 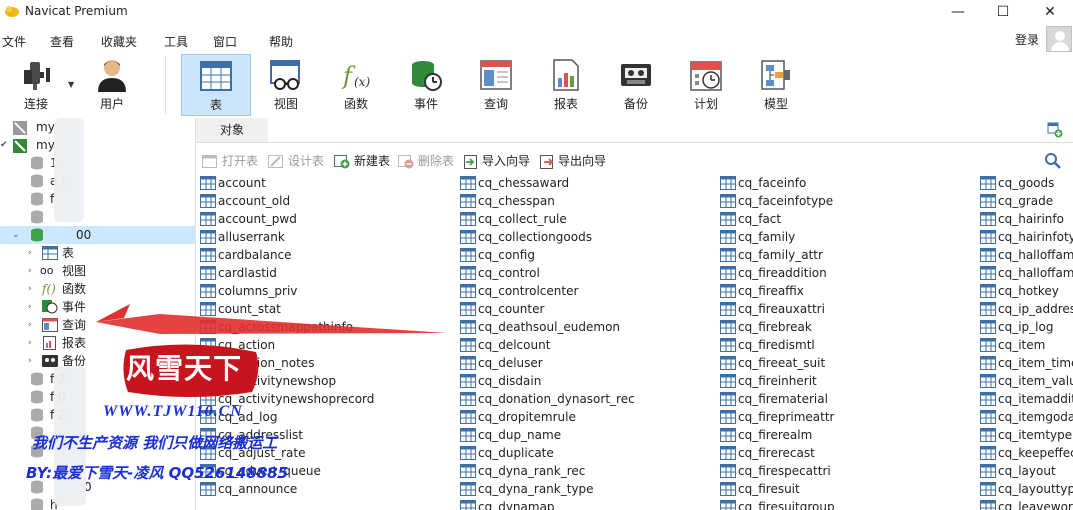 I want to click on menu-tools: 工具, so click(x=176, y=41).